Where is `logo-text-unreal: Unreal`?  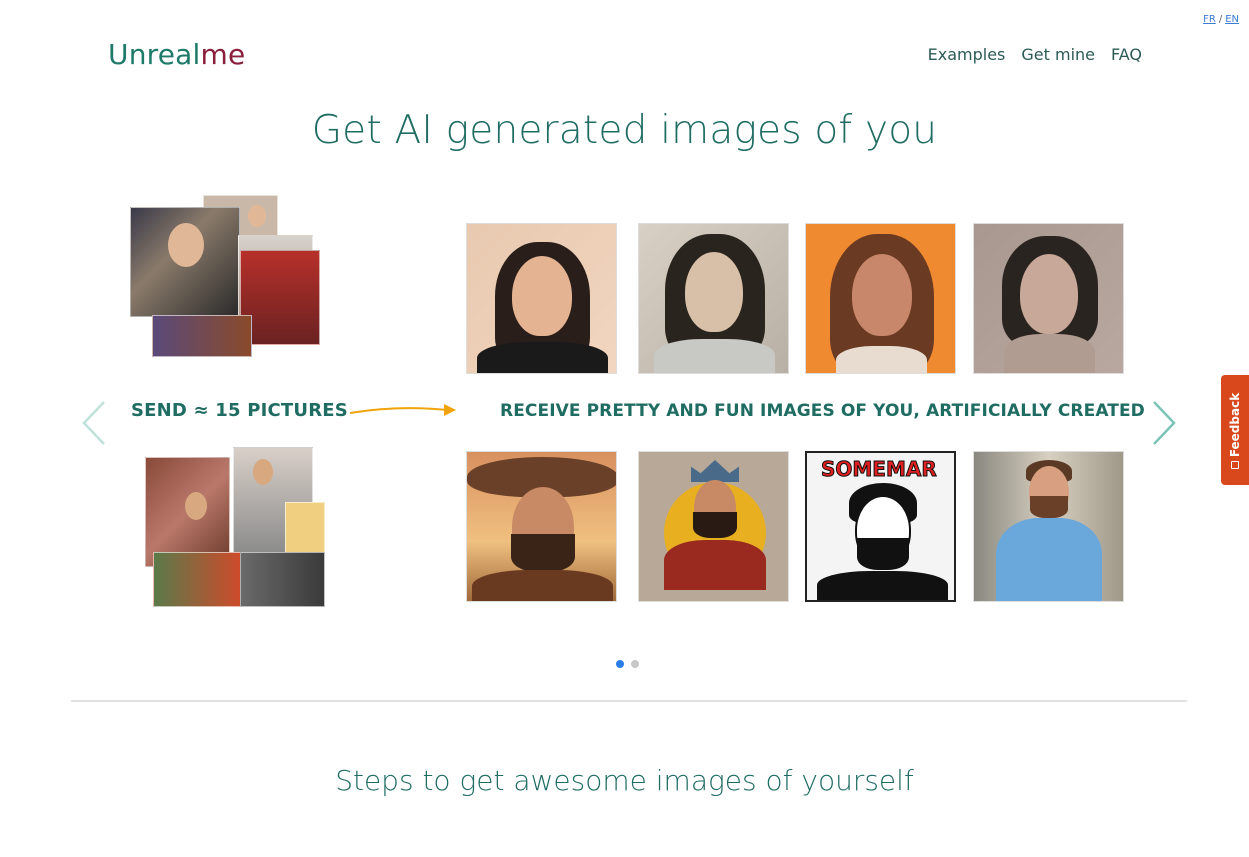
logo-text-unreal: Unreal is located at coordinates (154, 54).